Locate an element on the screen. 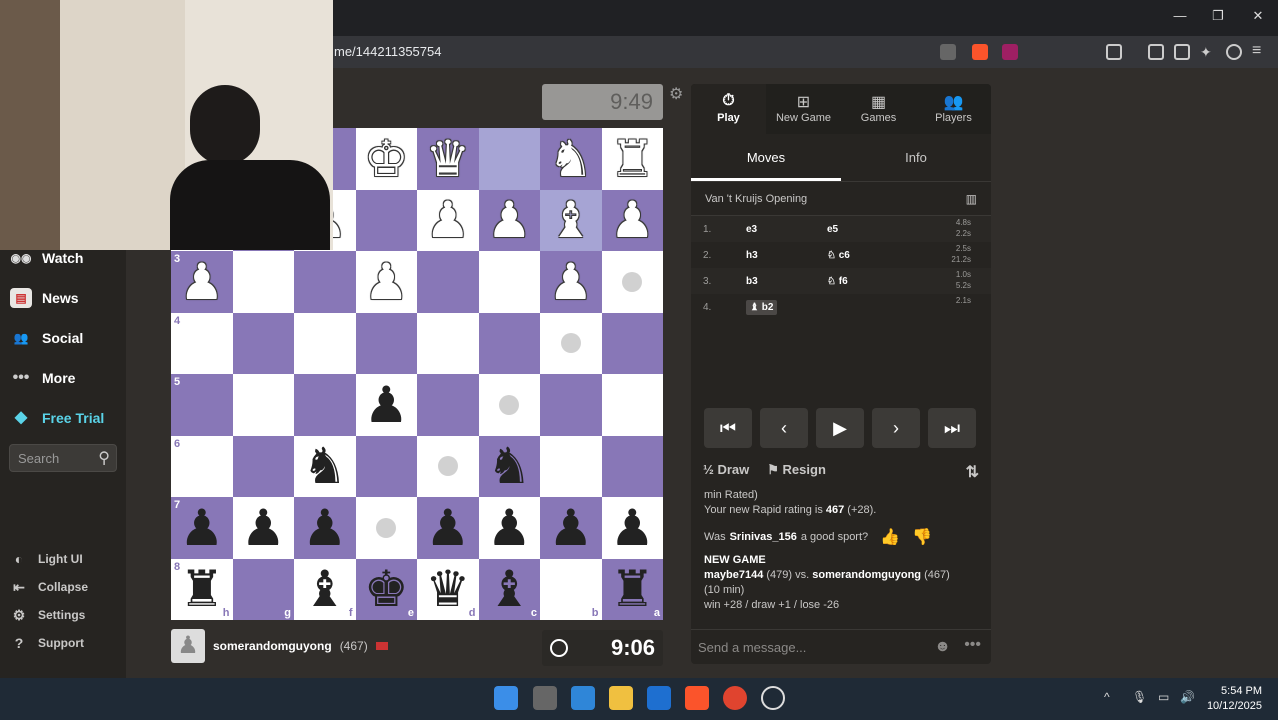 The width and height of the screenshot is (1278, 720). tab-info: Info is located at coordinates (916, 157).